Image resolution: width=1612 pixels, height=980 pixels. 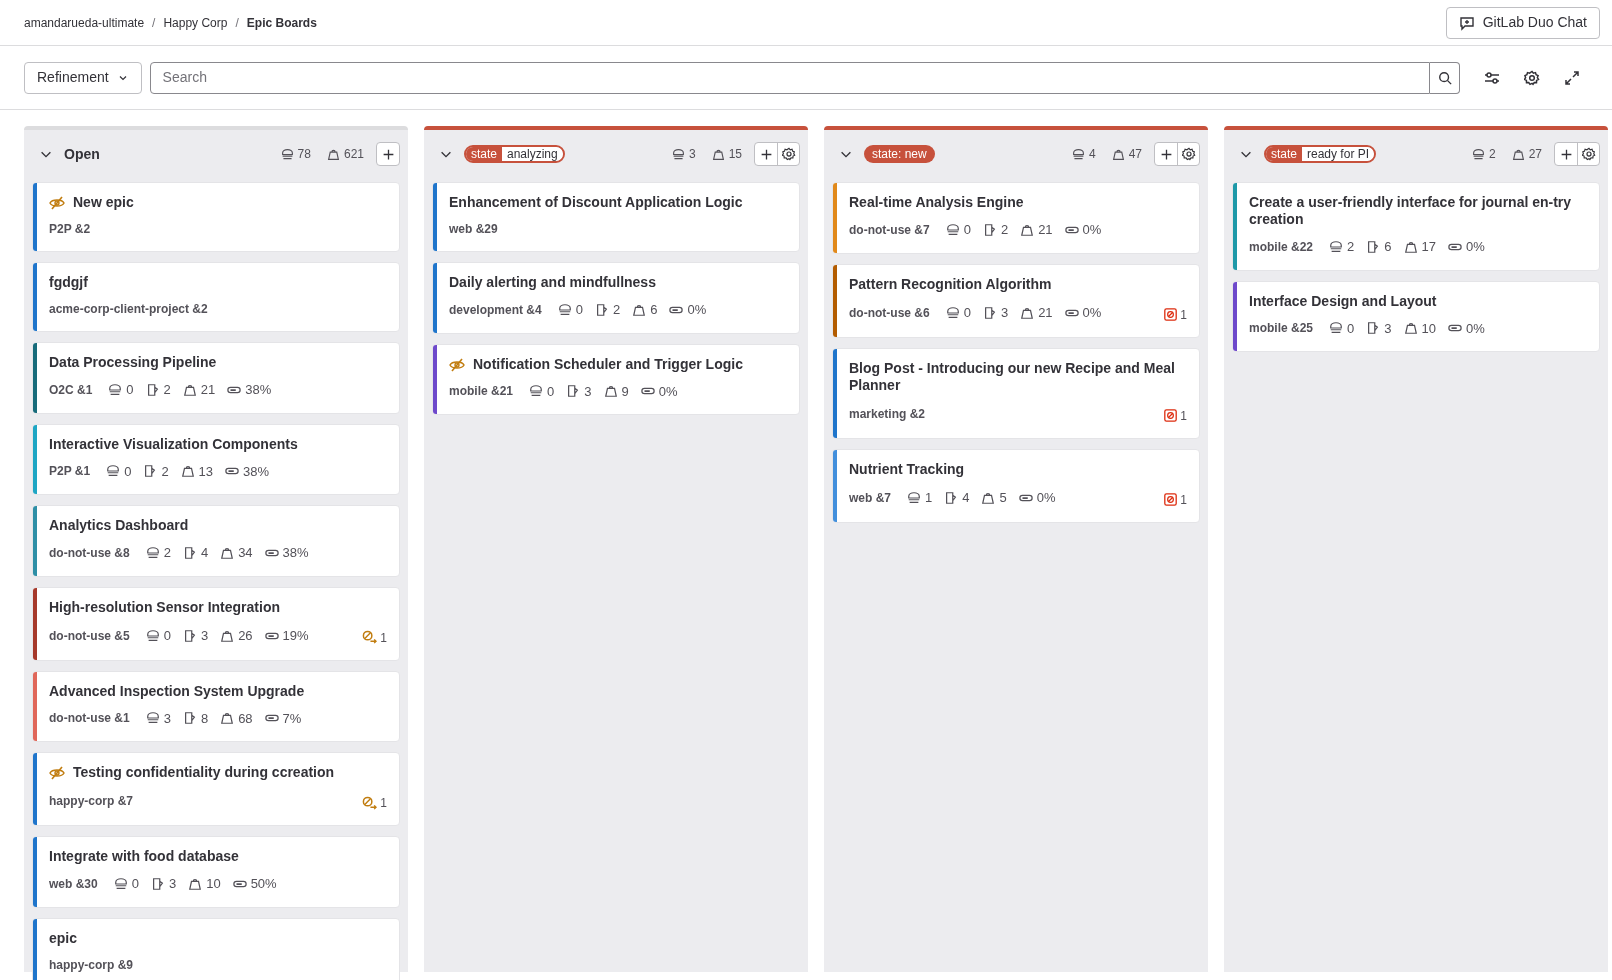 What do you see at coordinates (216, 948) in the screenshot?
I see `epic-card: epic happy-corp &9` at bounding box center [216, 948].